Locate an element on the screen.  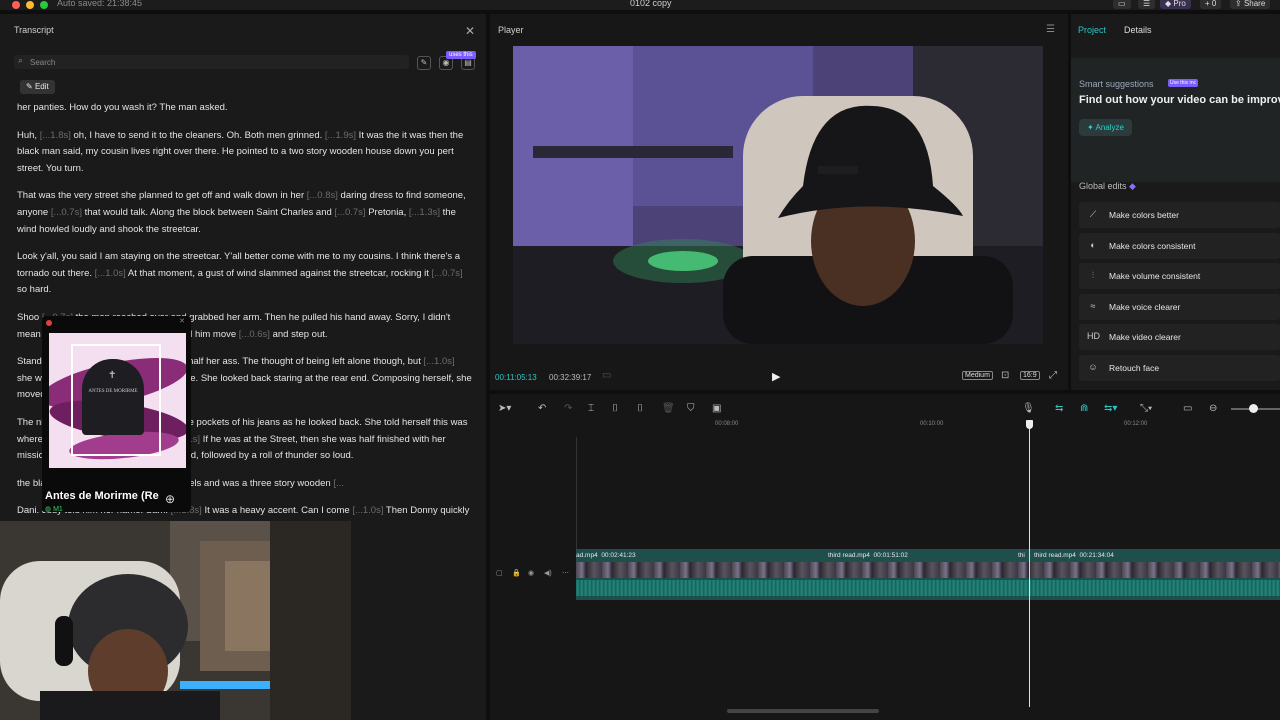
transcript-search: ⌕ is located at coordinates (211, 62).